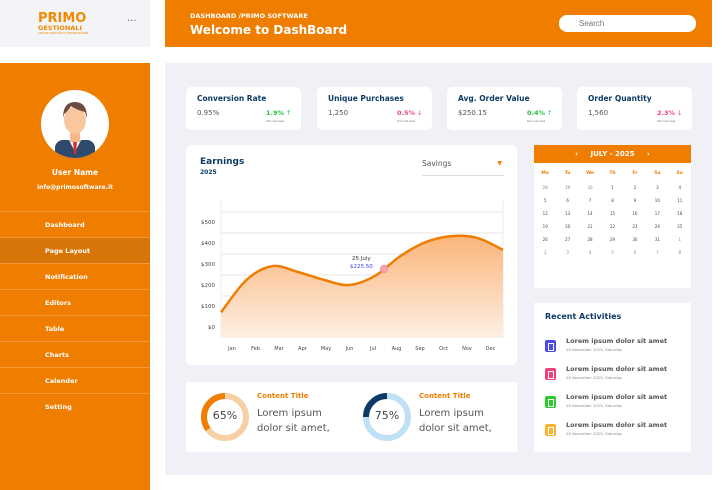 The image size is (727, 490). I want to click on calendar-day: 13, so click(567, 217).